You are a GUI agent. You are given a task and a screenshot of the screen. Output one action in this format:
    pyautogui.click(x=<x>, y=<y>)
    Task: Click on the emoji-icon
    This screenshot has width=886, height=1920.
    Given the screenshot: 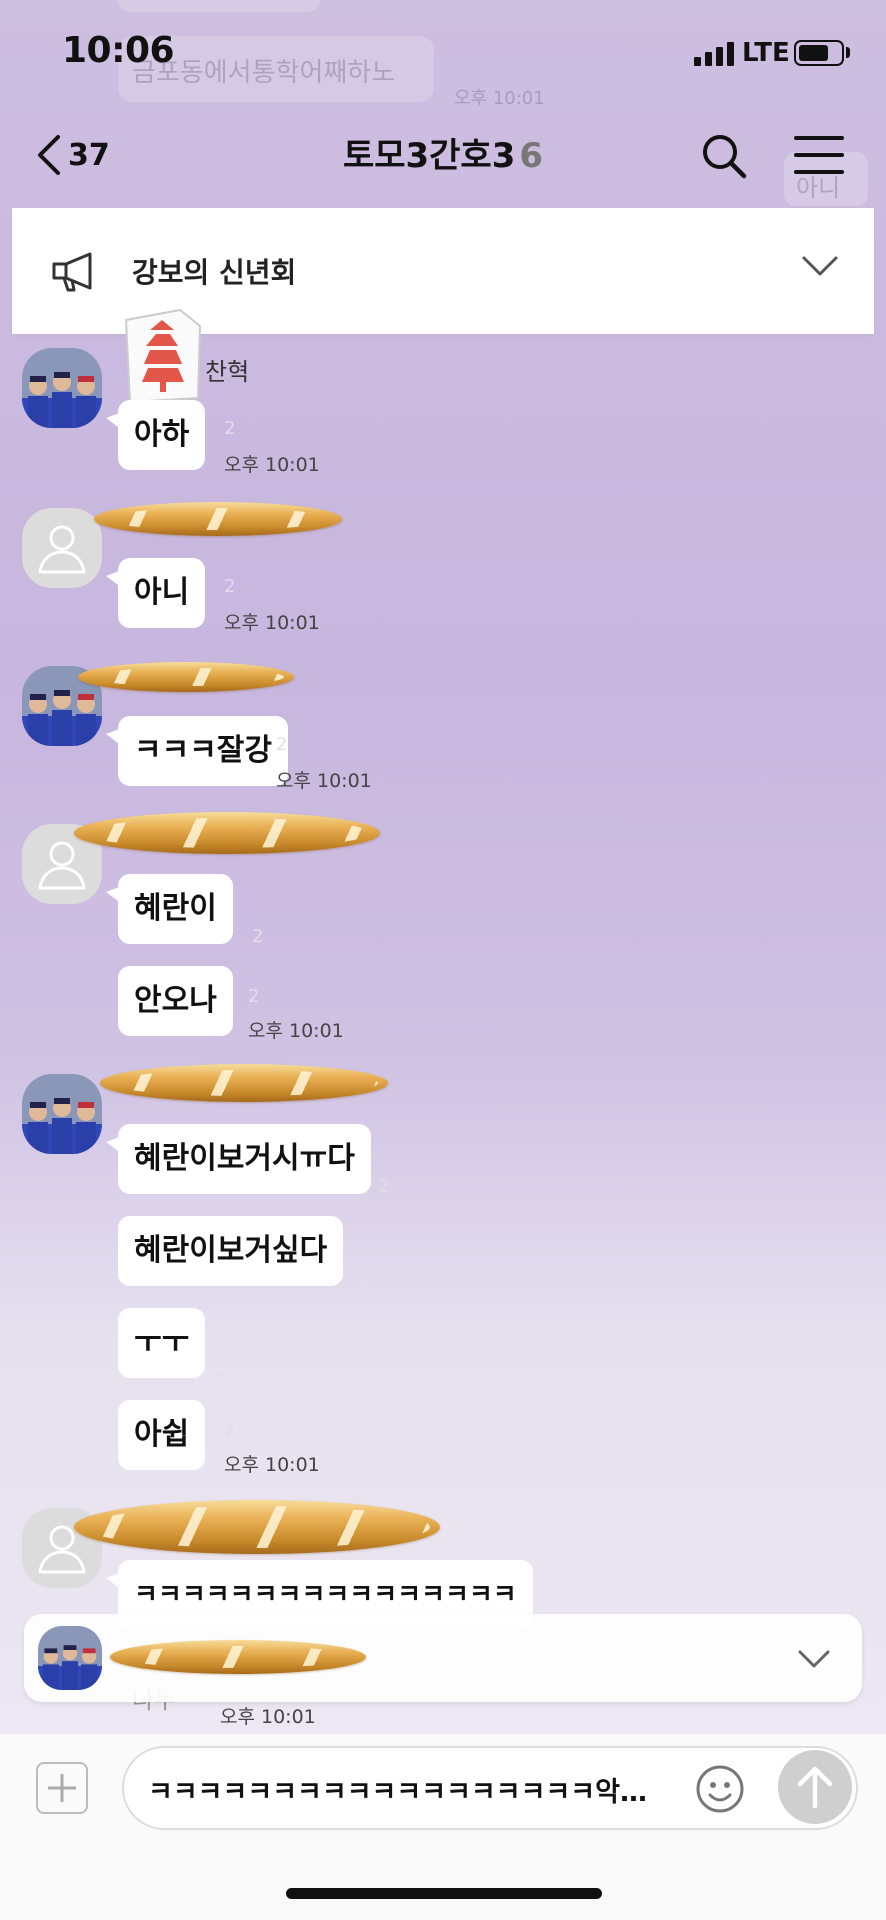 What is the action you would take?
    pyautogui.click(x=720, y=1789)
    